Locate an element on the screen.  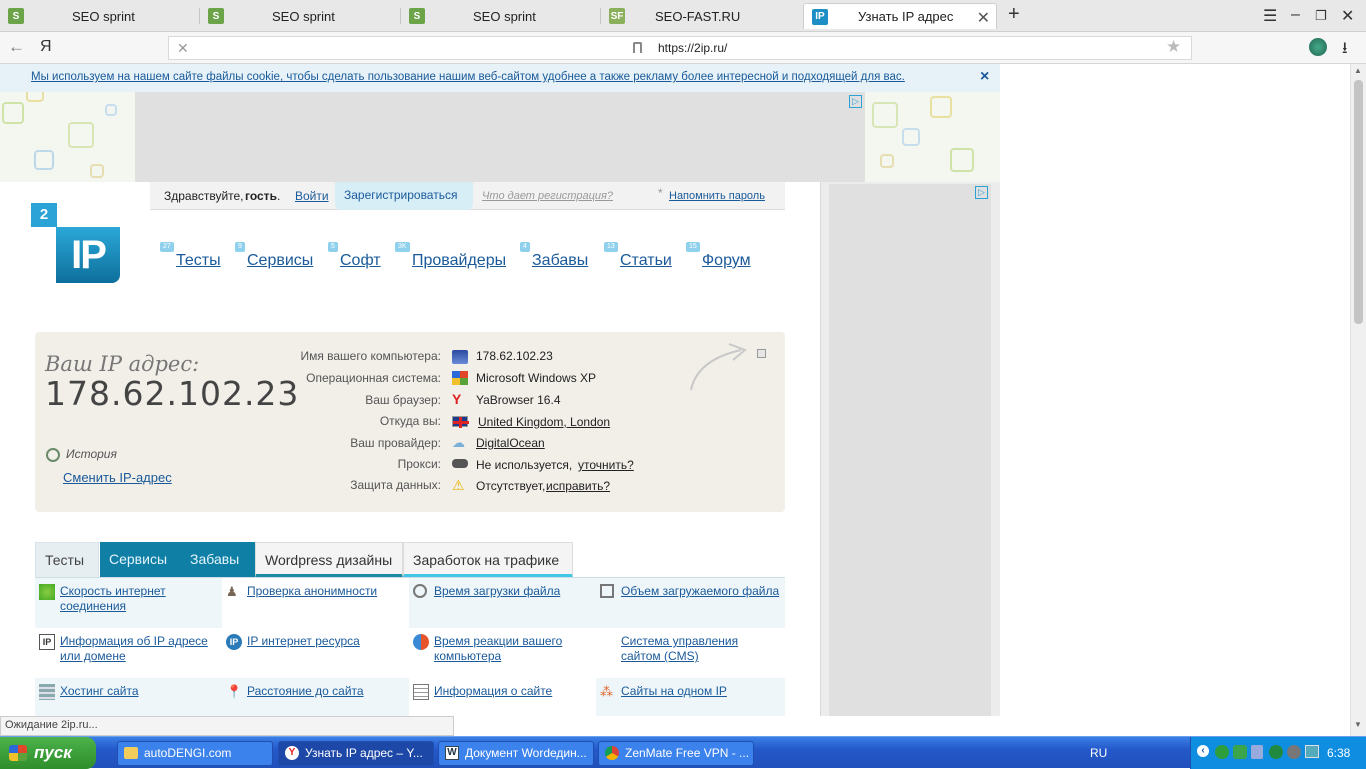
scroll-up-icon: ▲ is located at coordinates (1358, 70).